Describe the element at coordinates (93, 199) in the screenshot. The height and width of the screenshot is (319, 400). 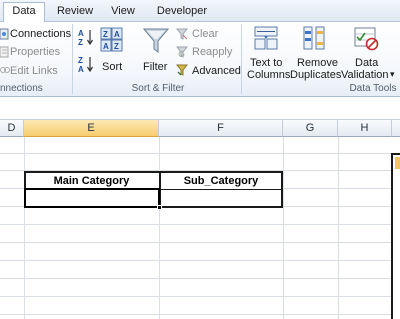
I see `active-cell-selection` at that location.